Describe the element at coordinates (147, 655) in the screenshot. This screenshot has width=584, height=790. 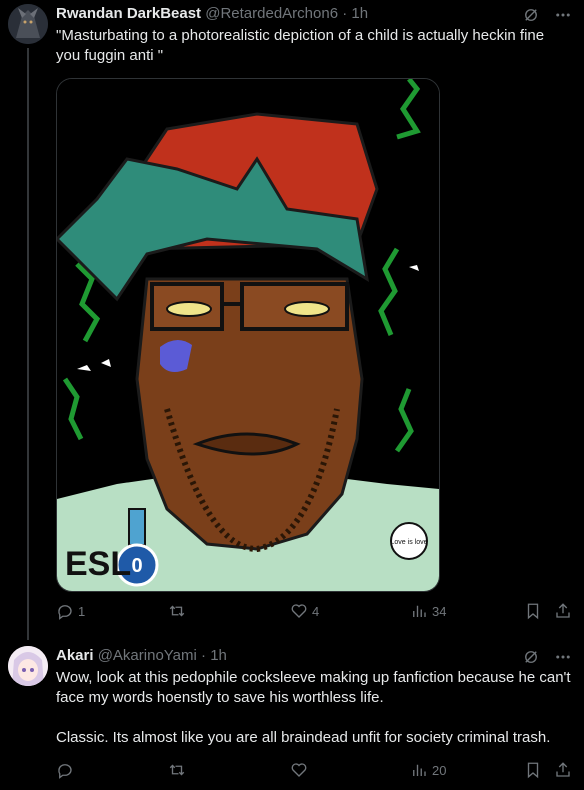
I see `handle: @AkarinoYami` at that location.